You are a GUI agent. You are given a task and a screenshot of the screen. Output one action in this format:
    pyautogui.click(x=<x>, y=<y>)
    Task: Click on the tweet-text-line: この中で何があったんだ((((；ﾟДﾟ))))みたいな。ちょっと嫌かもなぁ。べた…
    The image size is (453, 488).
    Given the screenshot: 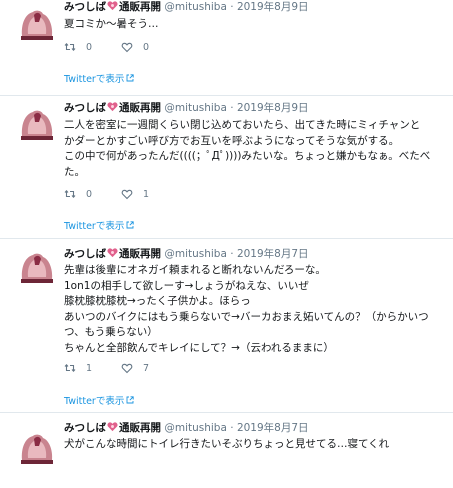 What is the action you would take?
    pyautogui.click(x=247, y=156)
    